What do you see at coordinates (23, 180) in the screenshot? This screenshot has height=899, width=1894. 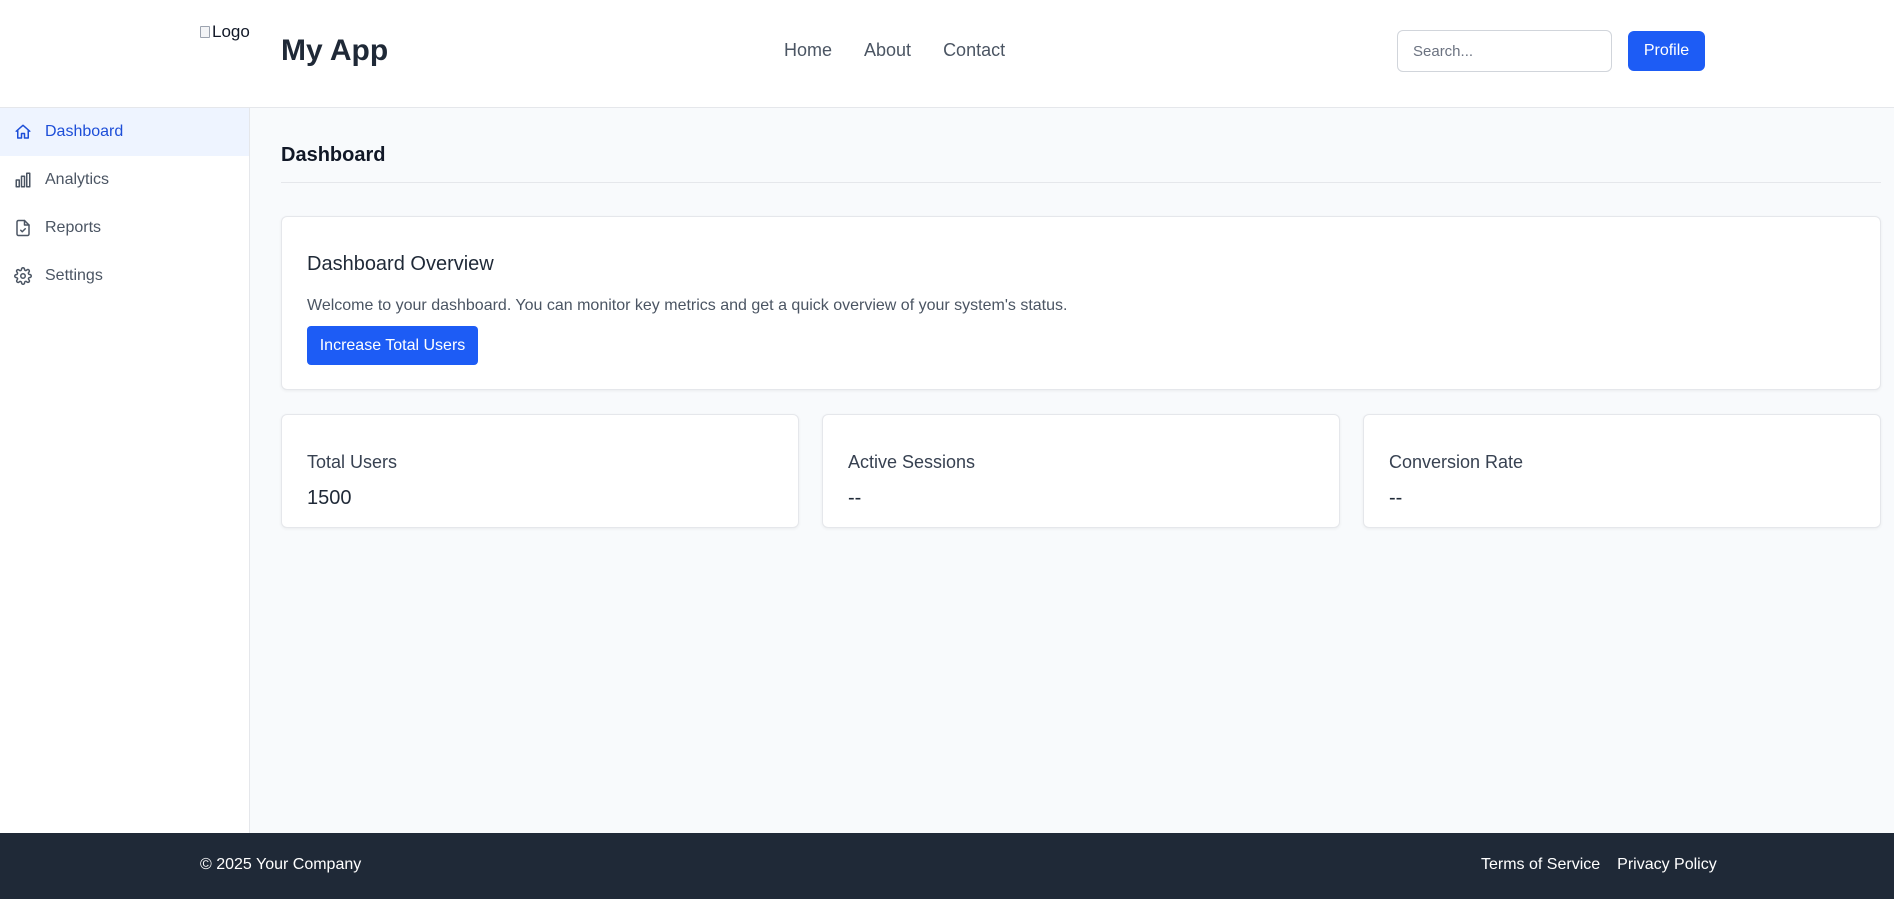 I see `bar-chart-icon` at bounding box center [23, 180].